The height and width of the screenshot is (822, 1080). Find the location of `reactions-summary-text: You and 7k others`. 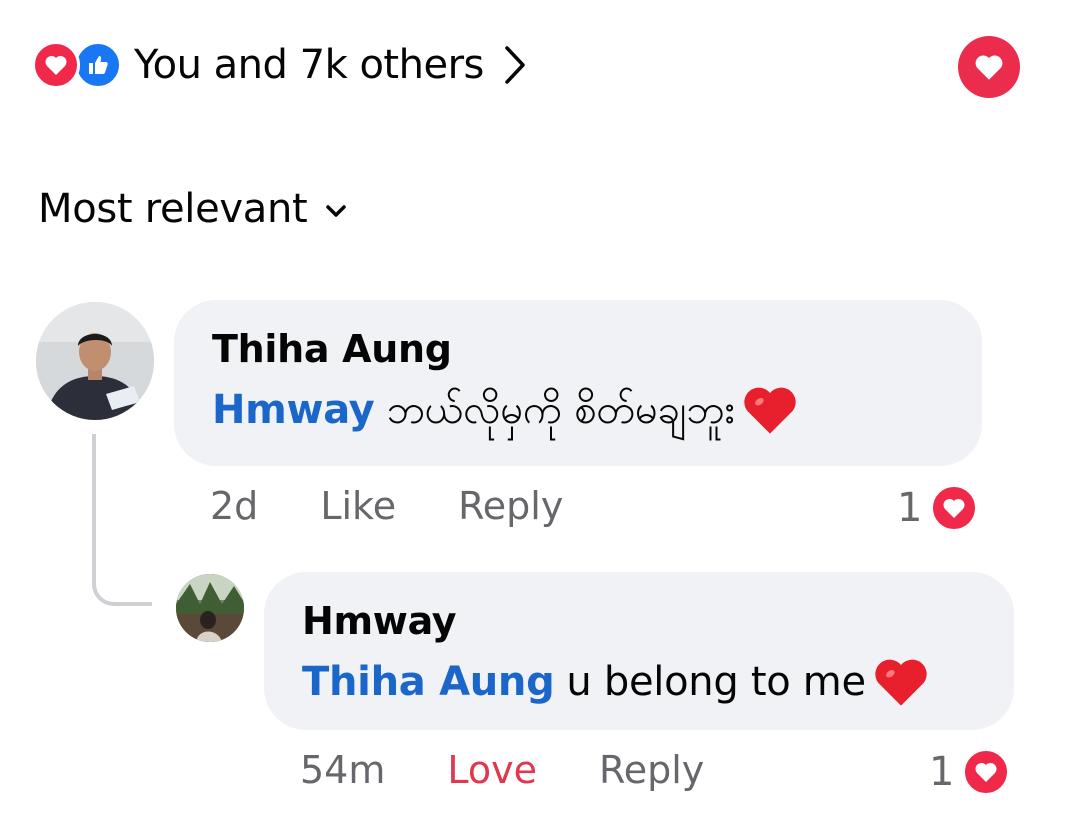

reactions-summary-text: You and 7k others is located at coordinates (309, 65).